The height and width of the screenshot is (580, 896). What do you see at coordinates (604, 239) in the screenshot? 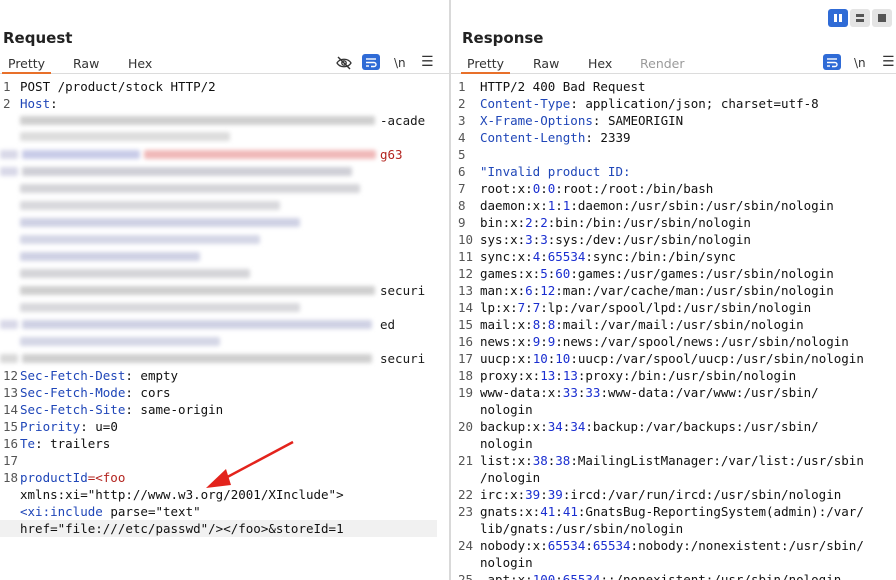
I see `code-line: 10 sys:x:3:3:sys:/dev:/usr/sbin/nologin` at bounding box center [604, 239].